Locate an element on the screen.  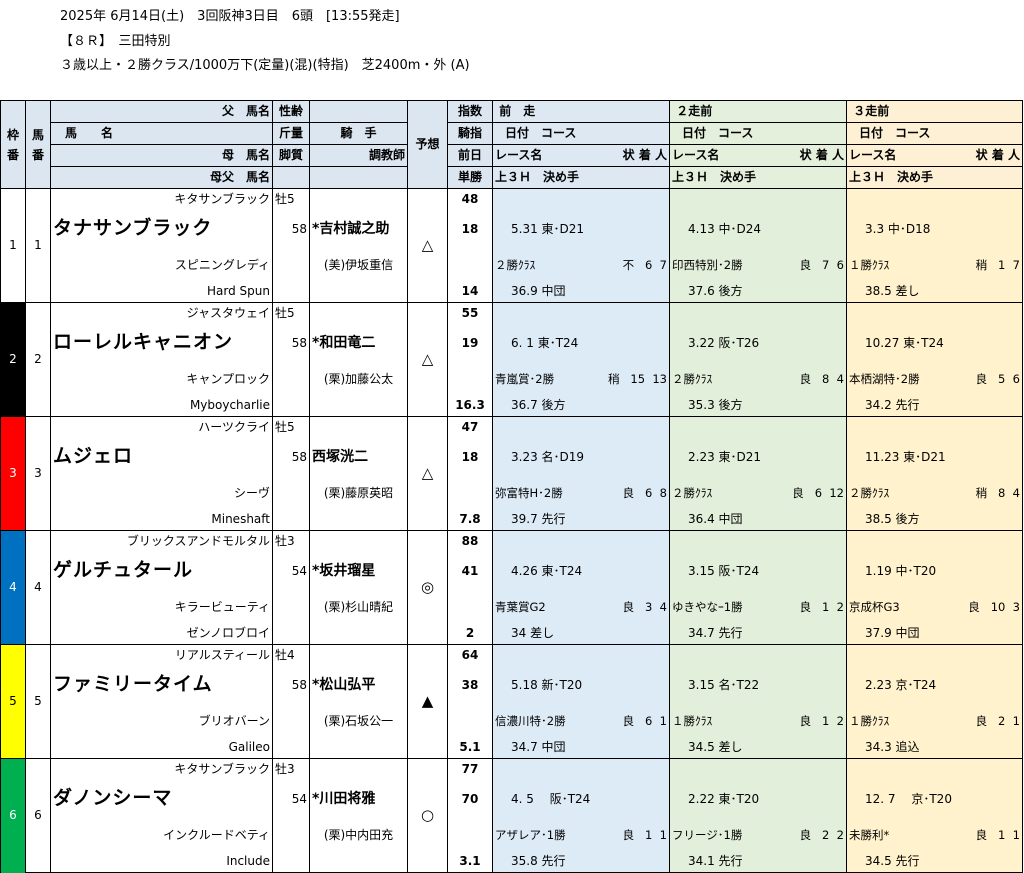
header-race-name-3: レース名 is located at coordinates (873, 155).